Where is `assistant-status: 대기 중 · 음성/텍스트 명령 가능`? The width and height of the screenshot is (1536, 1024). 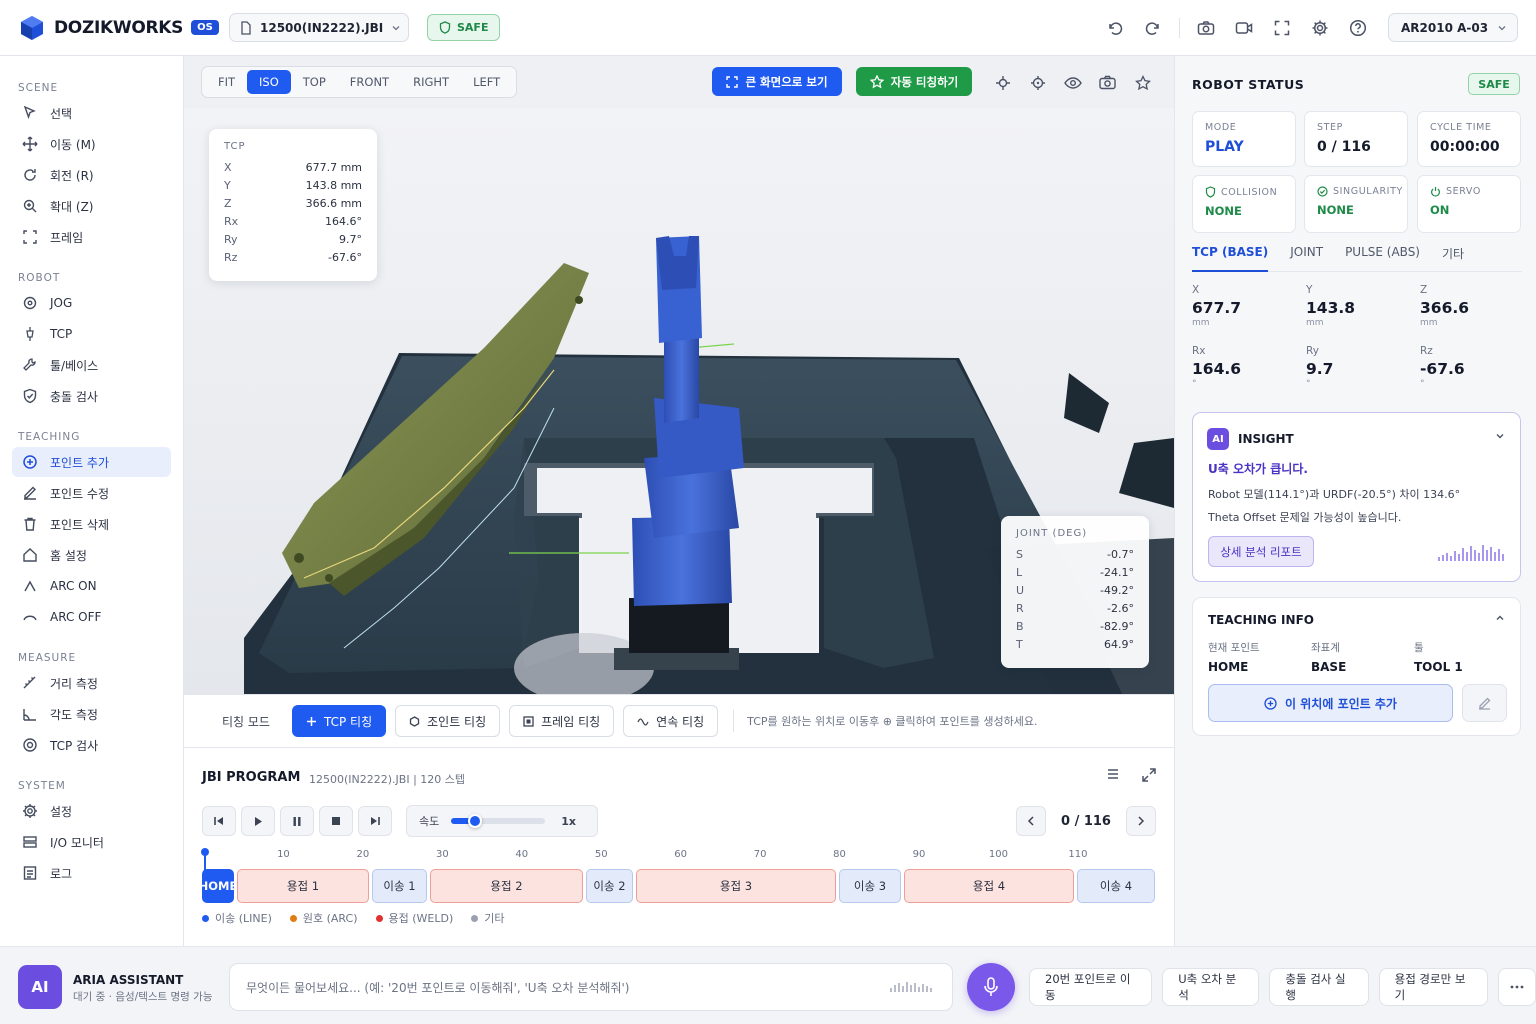
assistant-status: 대기 중 · 음성/텍스트 명령 가능 is located at coordinates (143, 997).